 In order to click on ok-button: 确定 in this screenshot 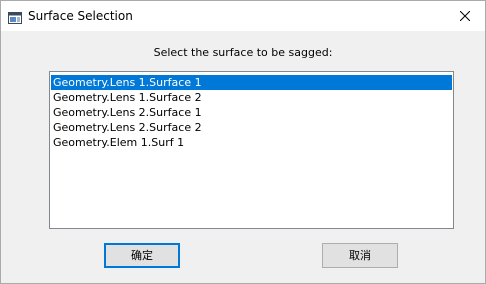, I will do `click(142, 255)`.